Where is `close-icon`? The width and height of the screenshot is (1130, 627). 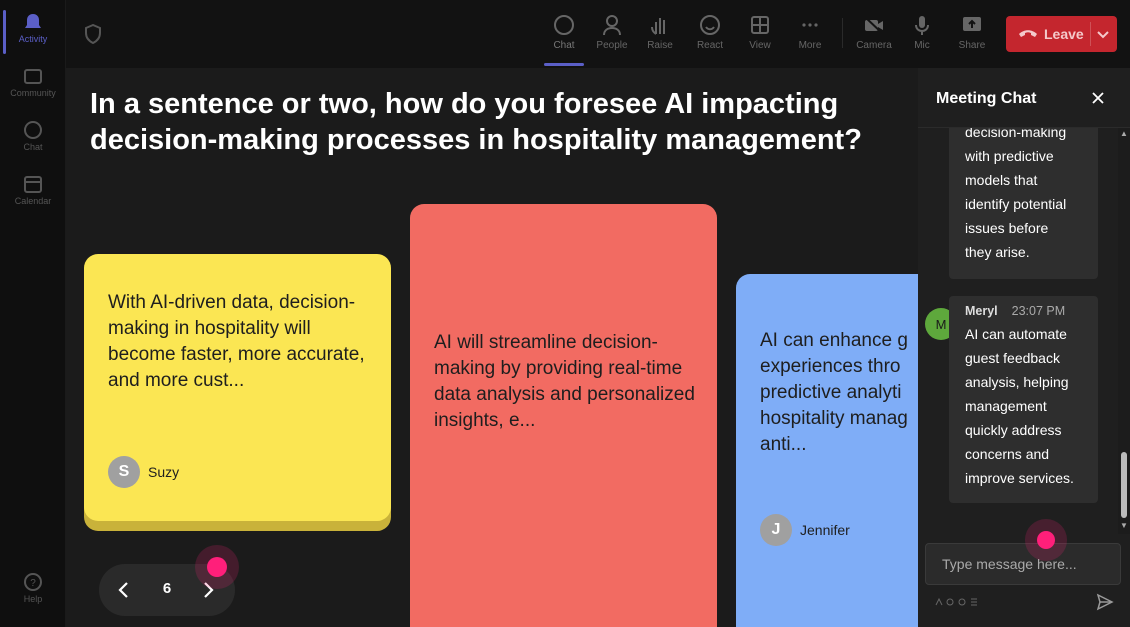
close-icon is located at coordinates (1098, 98).